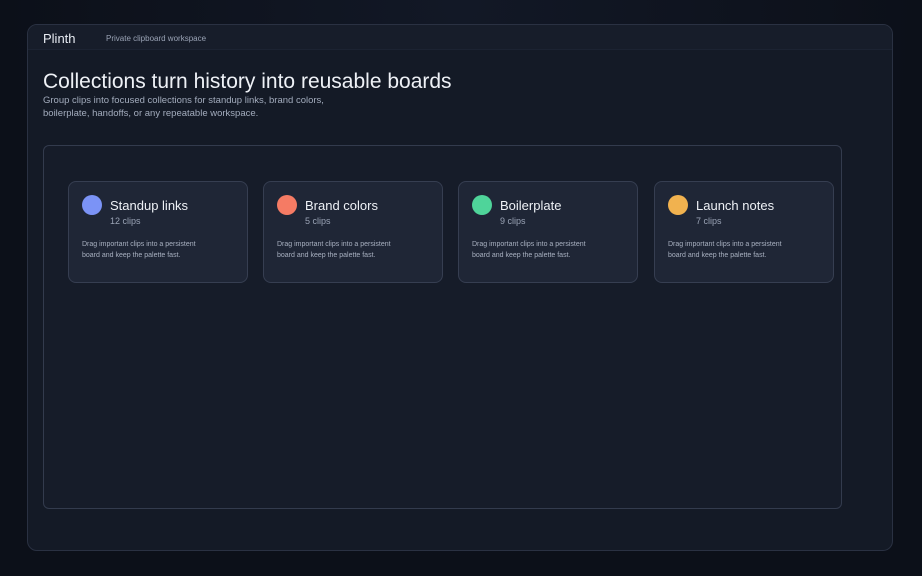  Describe the element at coordinates (460, 37) in the screenshot. I see `top-bar: Plinth Private clipboard workspace` at that location.